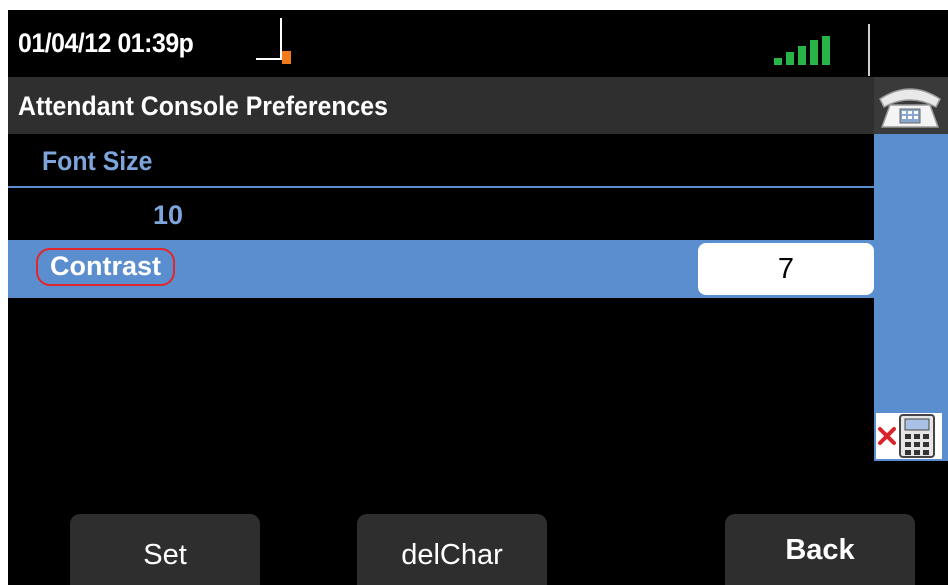 This screenshot has height=585, width=948. What do you see at coordinates (802, 50) in the screenshot?
I see `signal-strength-icon` at bounding box center [802, 50].